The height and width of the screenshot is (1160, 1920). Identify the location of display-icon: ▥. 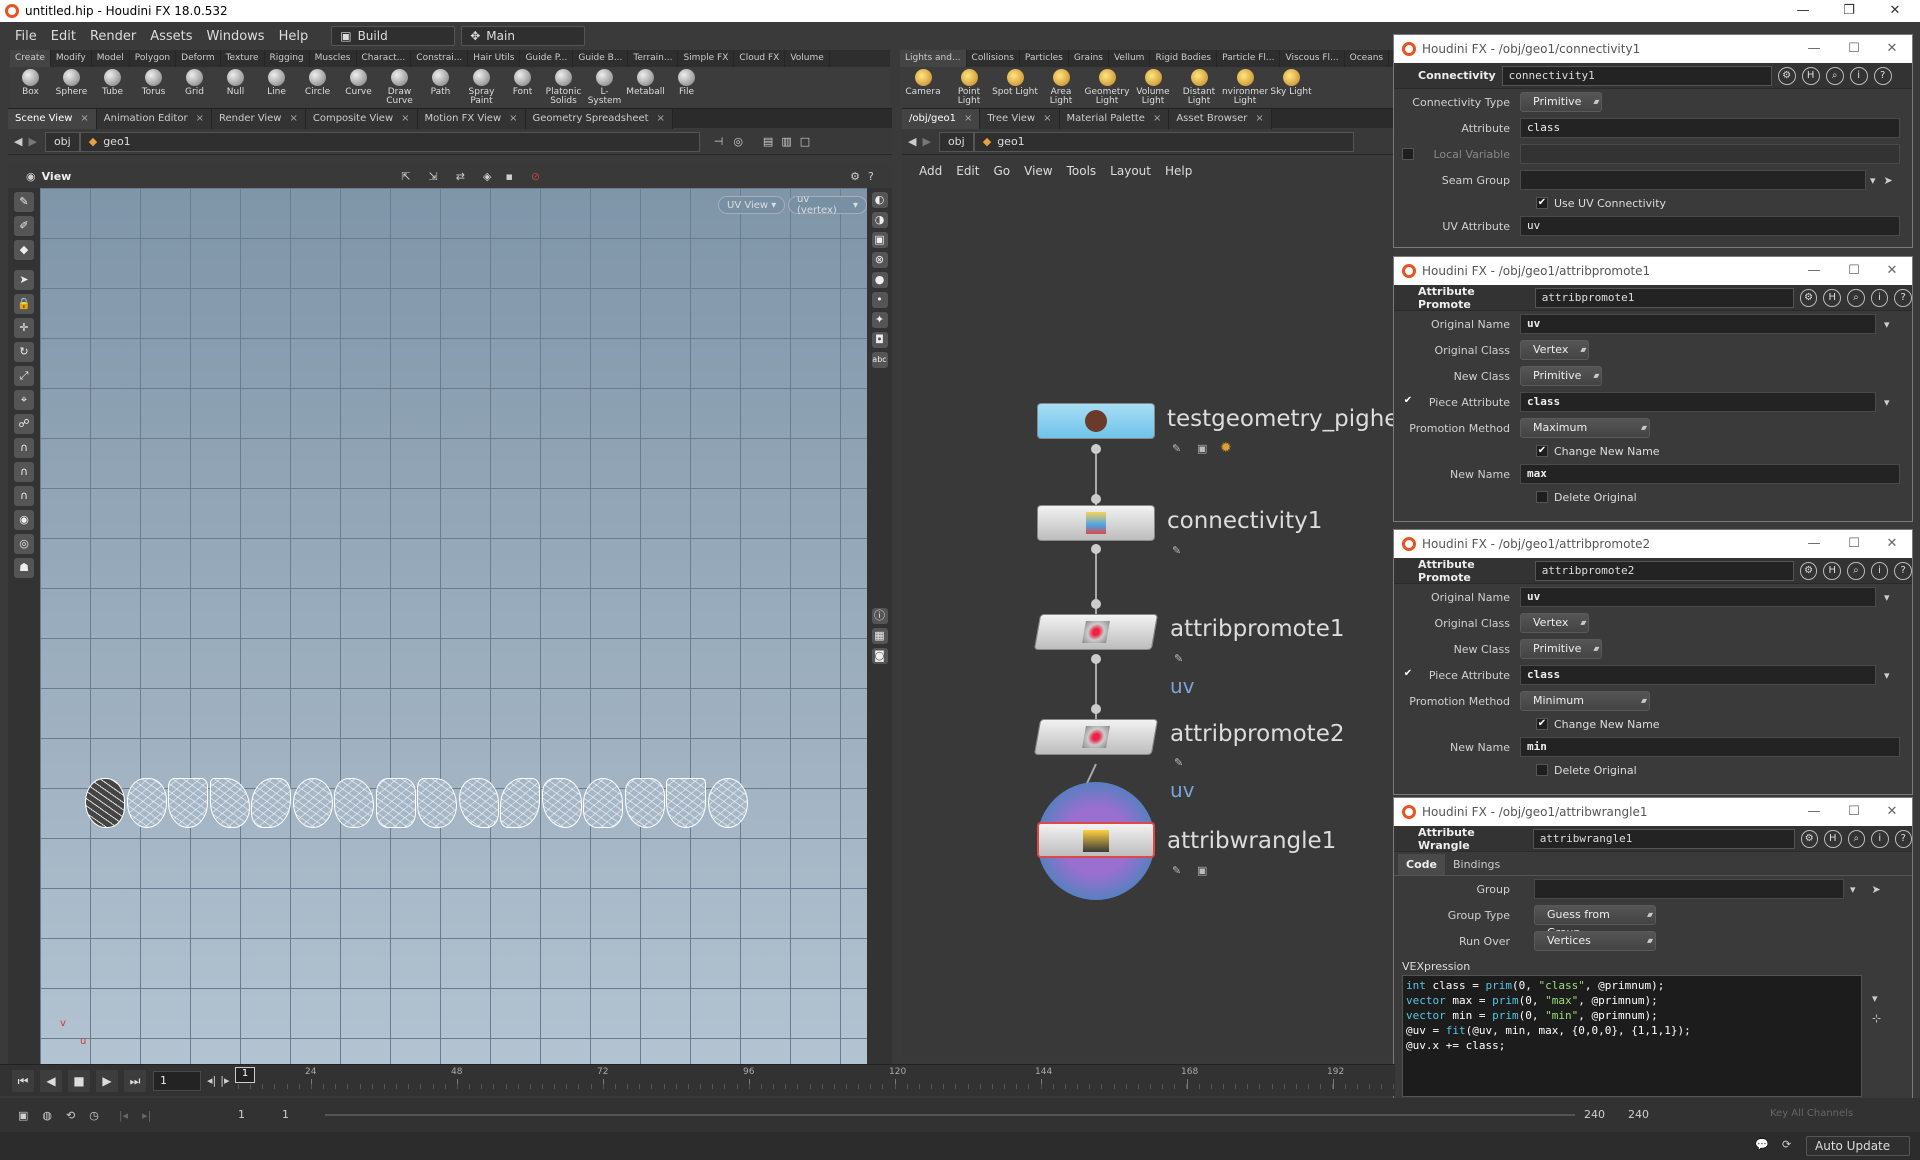
(786, 141).